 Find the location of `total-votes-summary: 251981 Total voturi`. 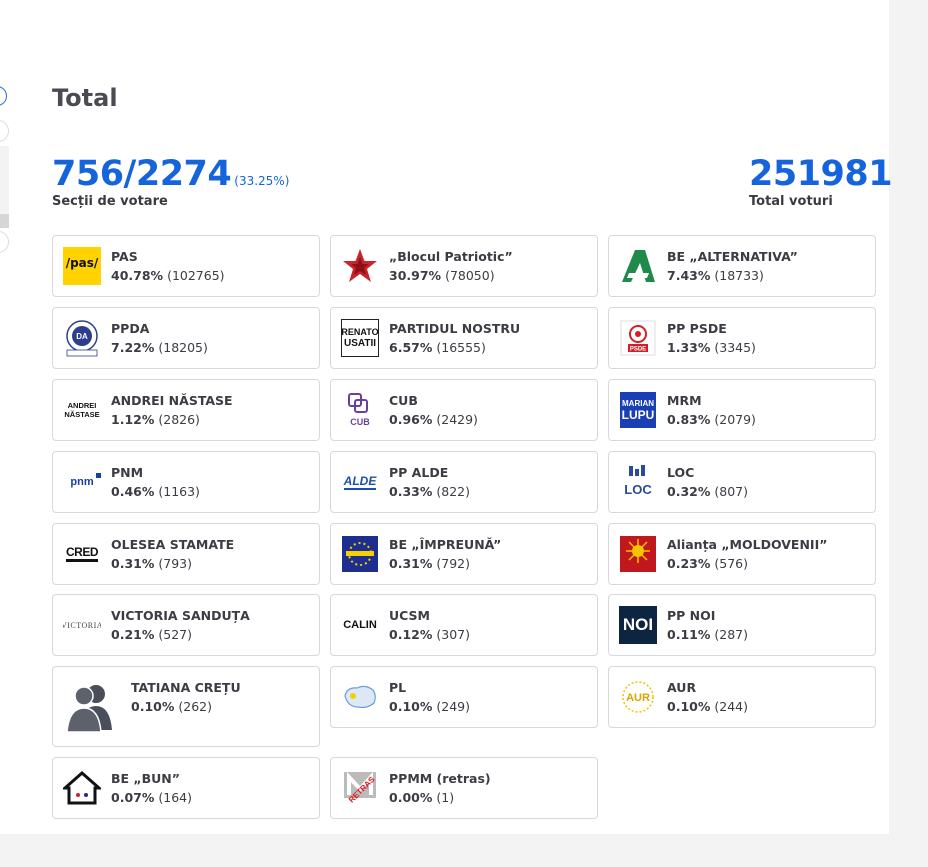

total-votes-summary: 251981 Total voturi is located at coordinates (821, 181).